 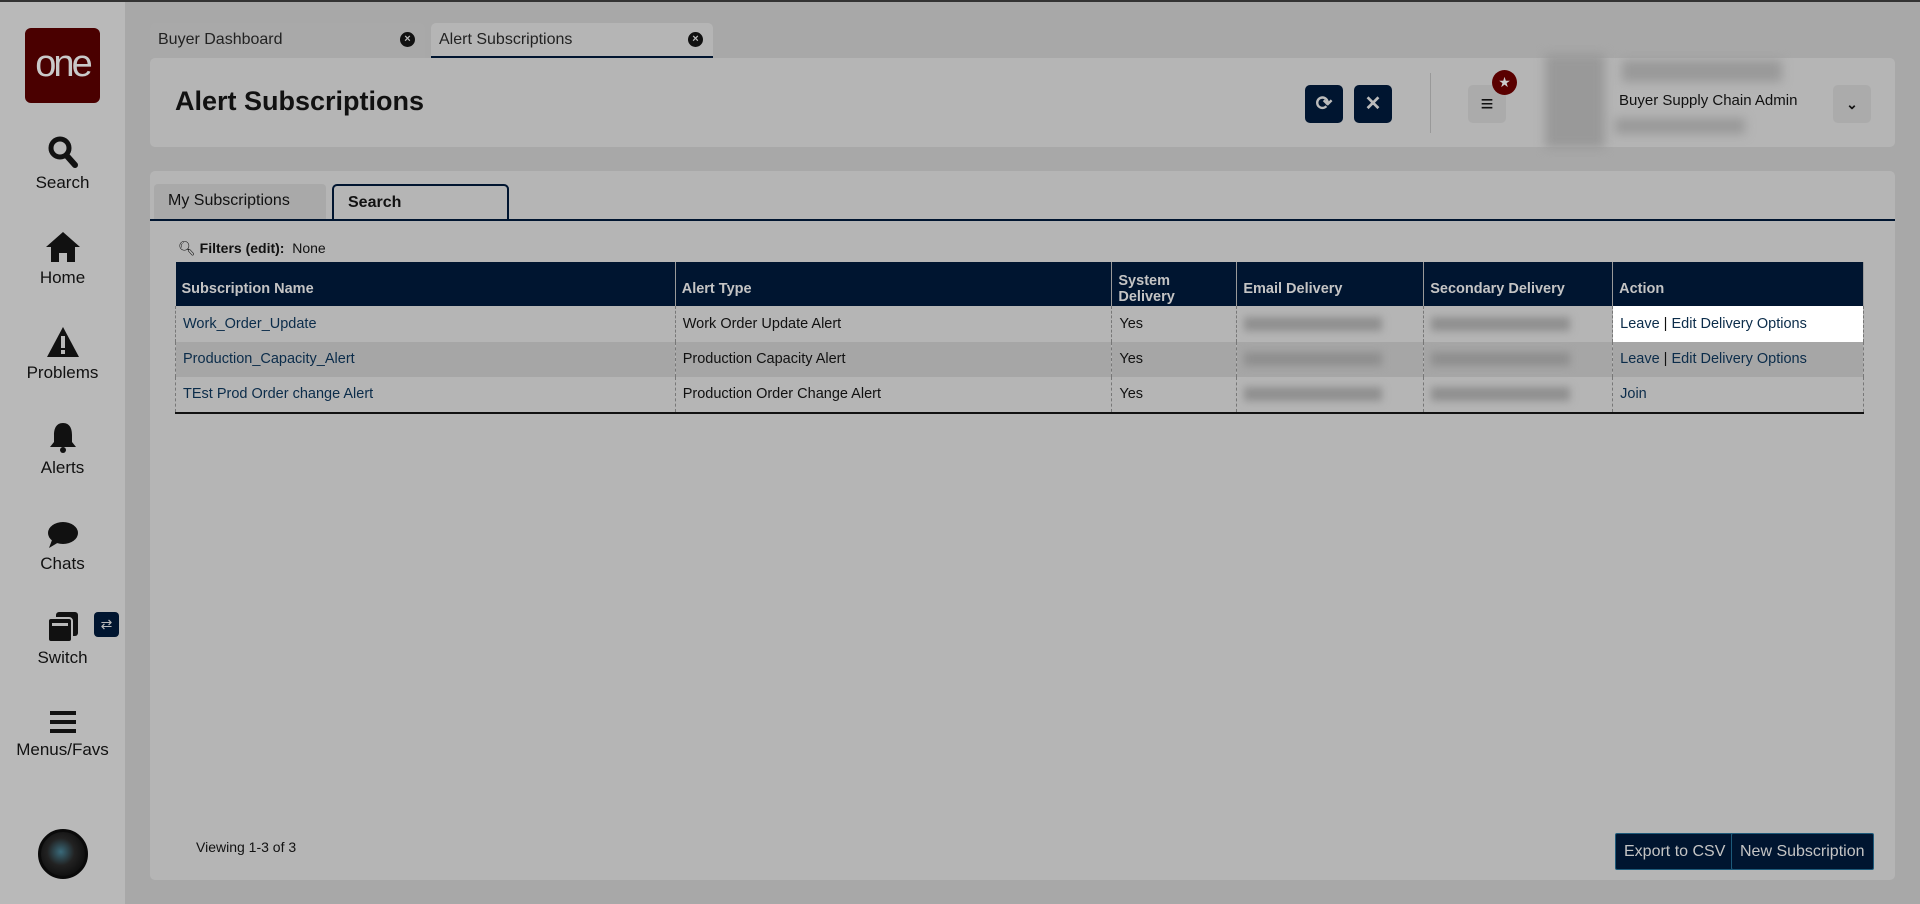 I want to click on sidebar-item-home: Home, so click(x=62, y=259).